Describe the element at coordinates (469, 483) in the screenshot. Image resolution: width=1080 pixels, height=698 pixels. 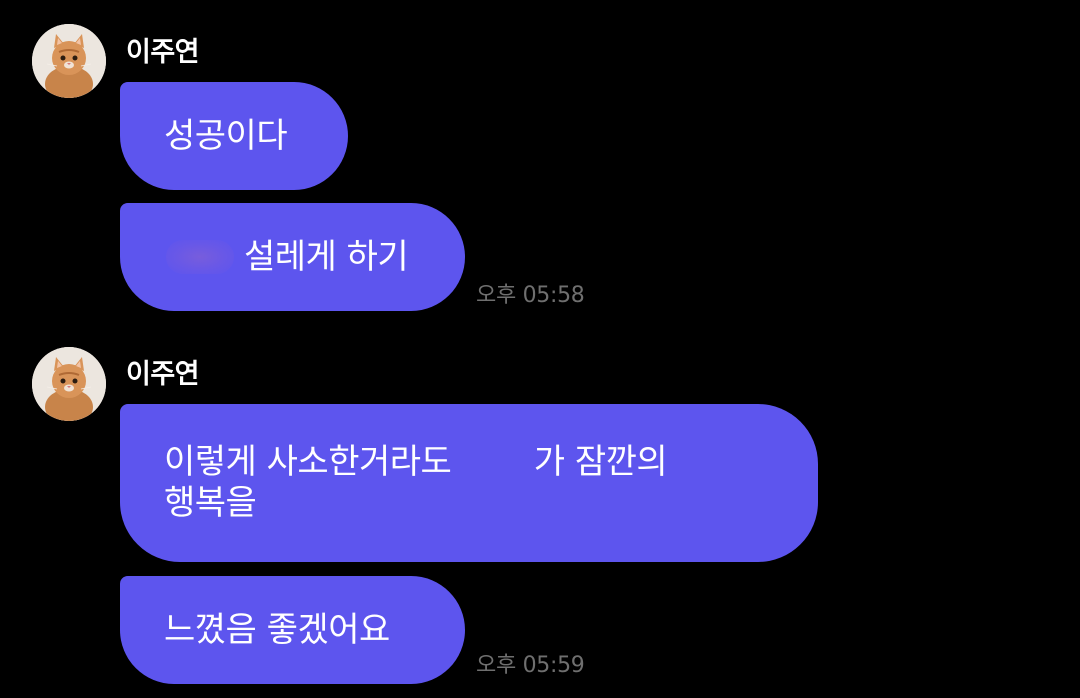
I see `message-bubble: 이렇게 사소한거라도 가 잠깐의 행복을` at that location.